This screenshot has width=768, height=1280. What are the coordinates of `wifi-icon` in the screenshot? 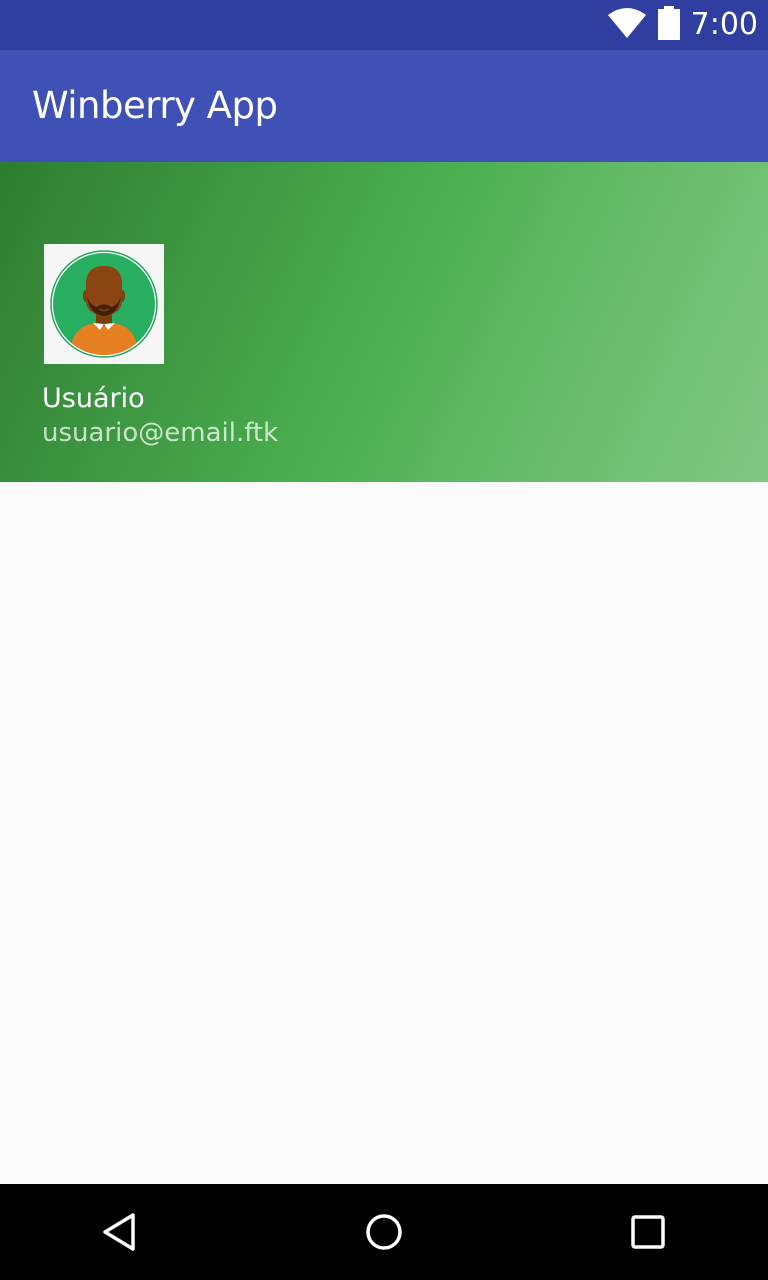 It's located at (627, 25).